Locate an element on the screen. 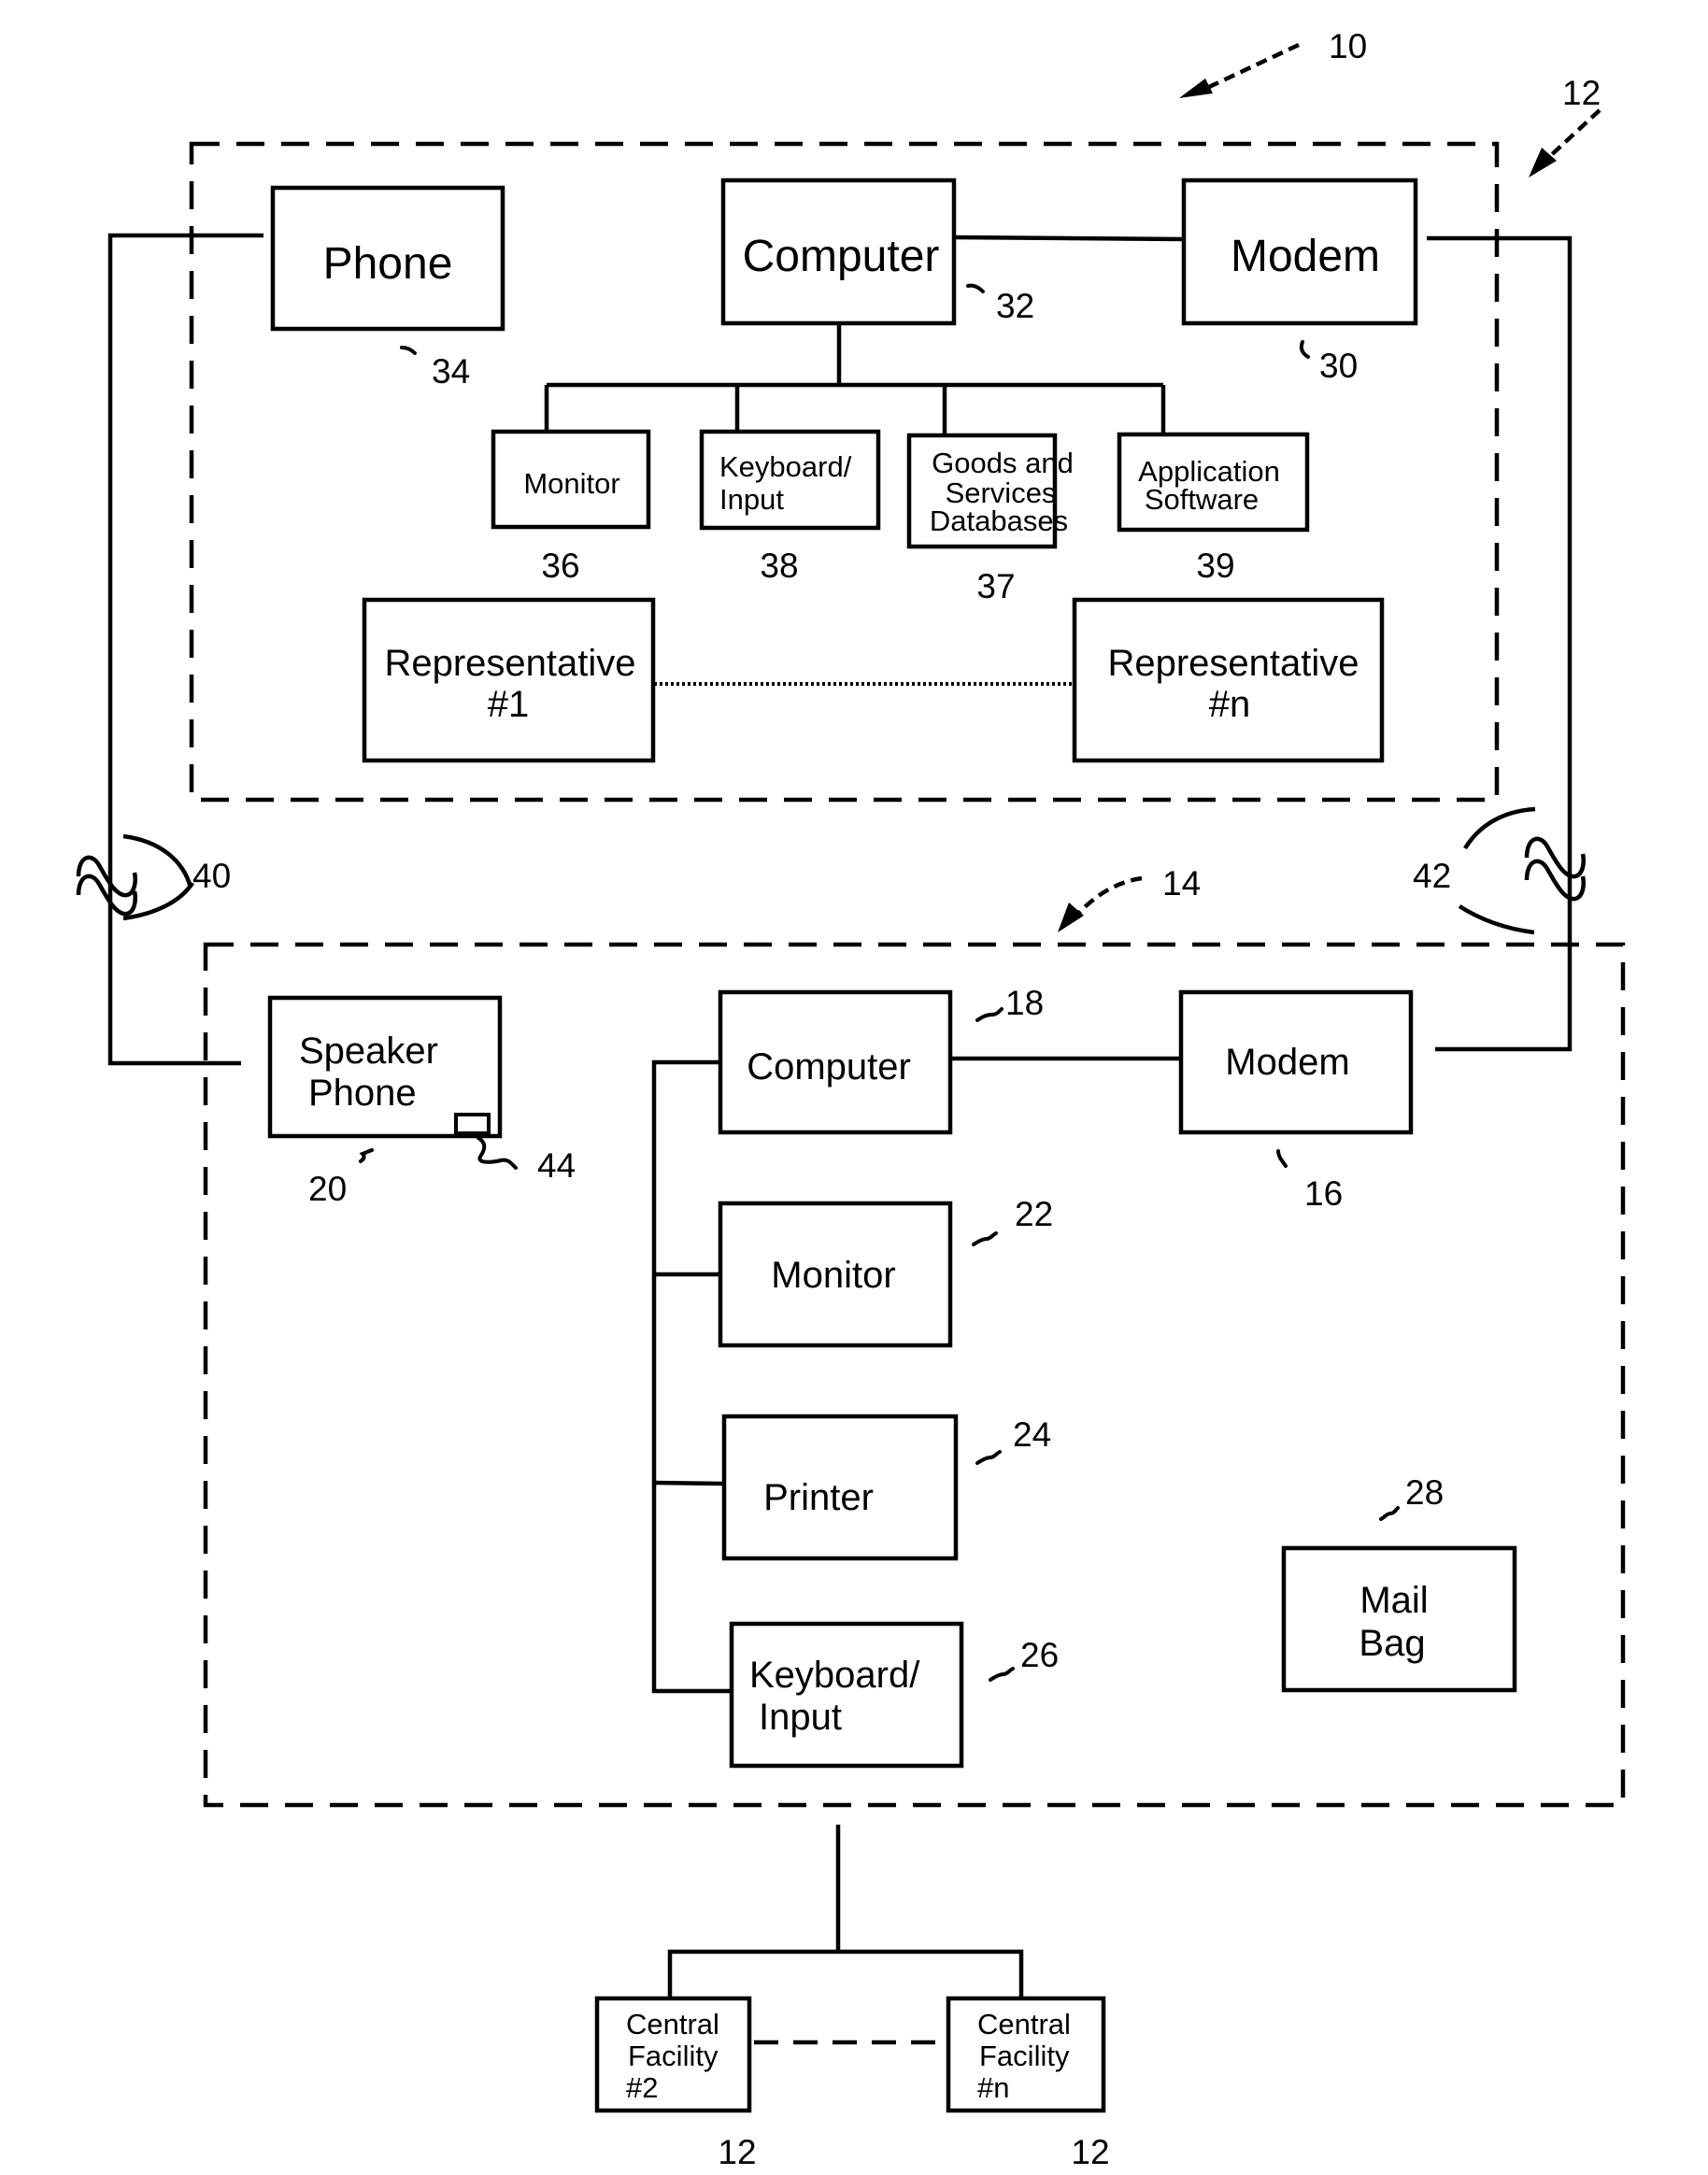 The height and width of the screenshot is (2175, 1708). representative-1: Representative #1 is located at coordinates (509, 680).